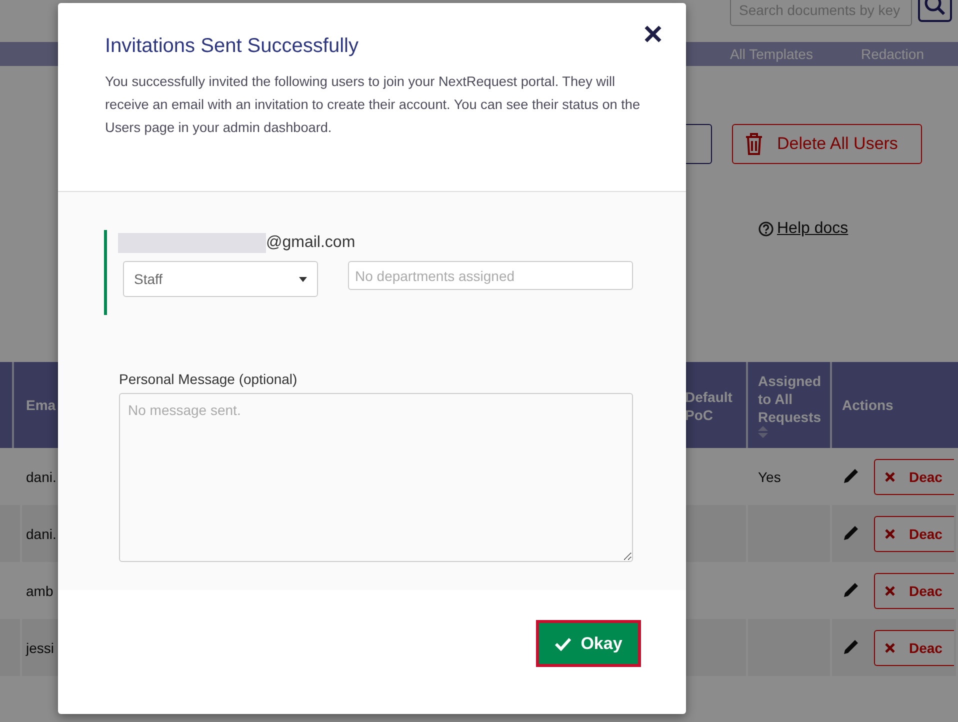 This screenshot has width=958, height=722. Describe the element at coordinates (766, 229) in the screenshot. I see `help-icon` at that location.